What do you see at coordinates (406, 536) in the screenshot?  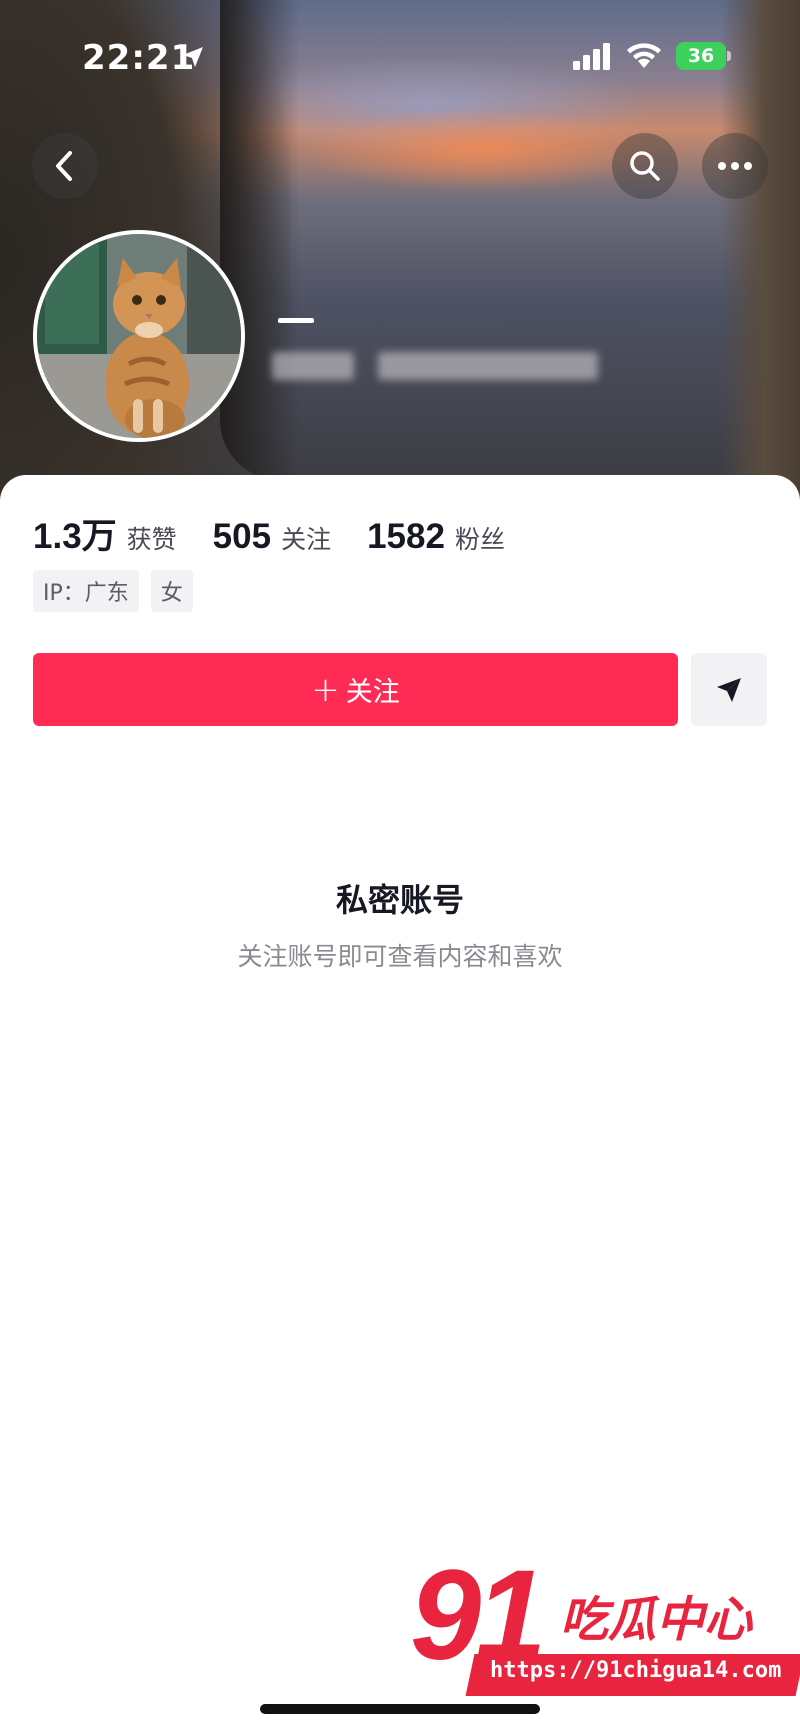 I see `stat-value: 1582` at bounding box center [406, 536].